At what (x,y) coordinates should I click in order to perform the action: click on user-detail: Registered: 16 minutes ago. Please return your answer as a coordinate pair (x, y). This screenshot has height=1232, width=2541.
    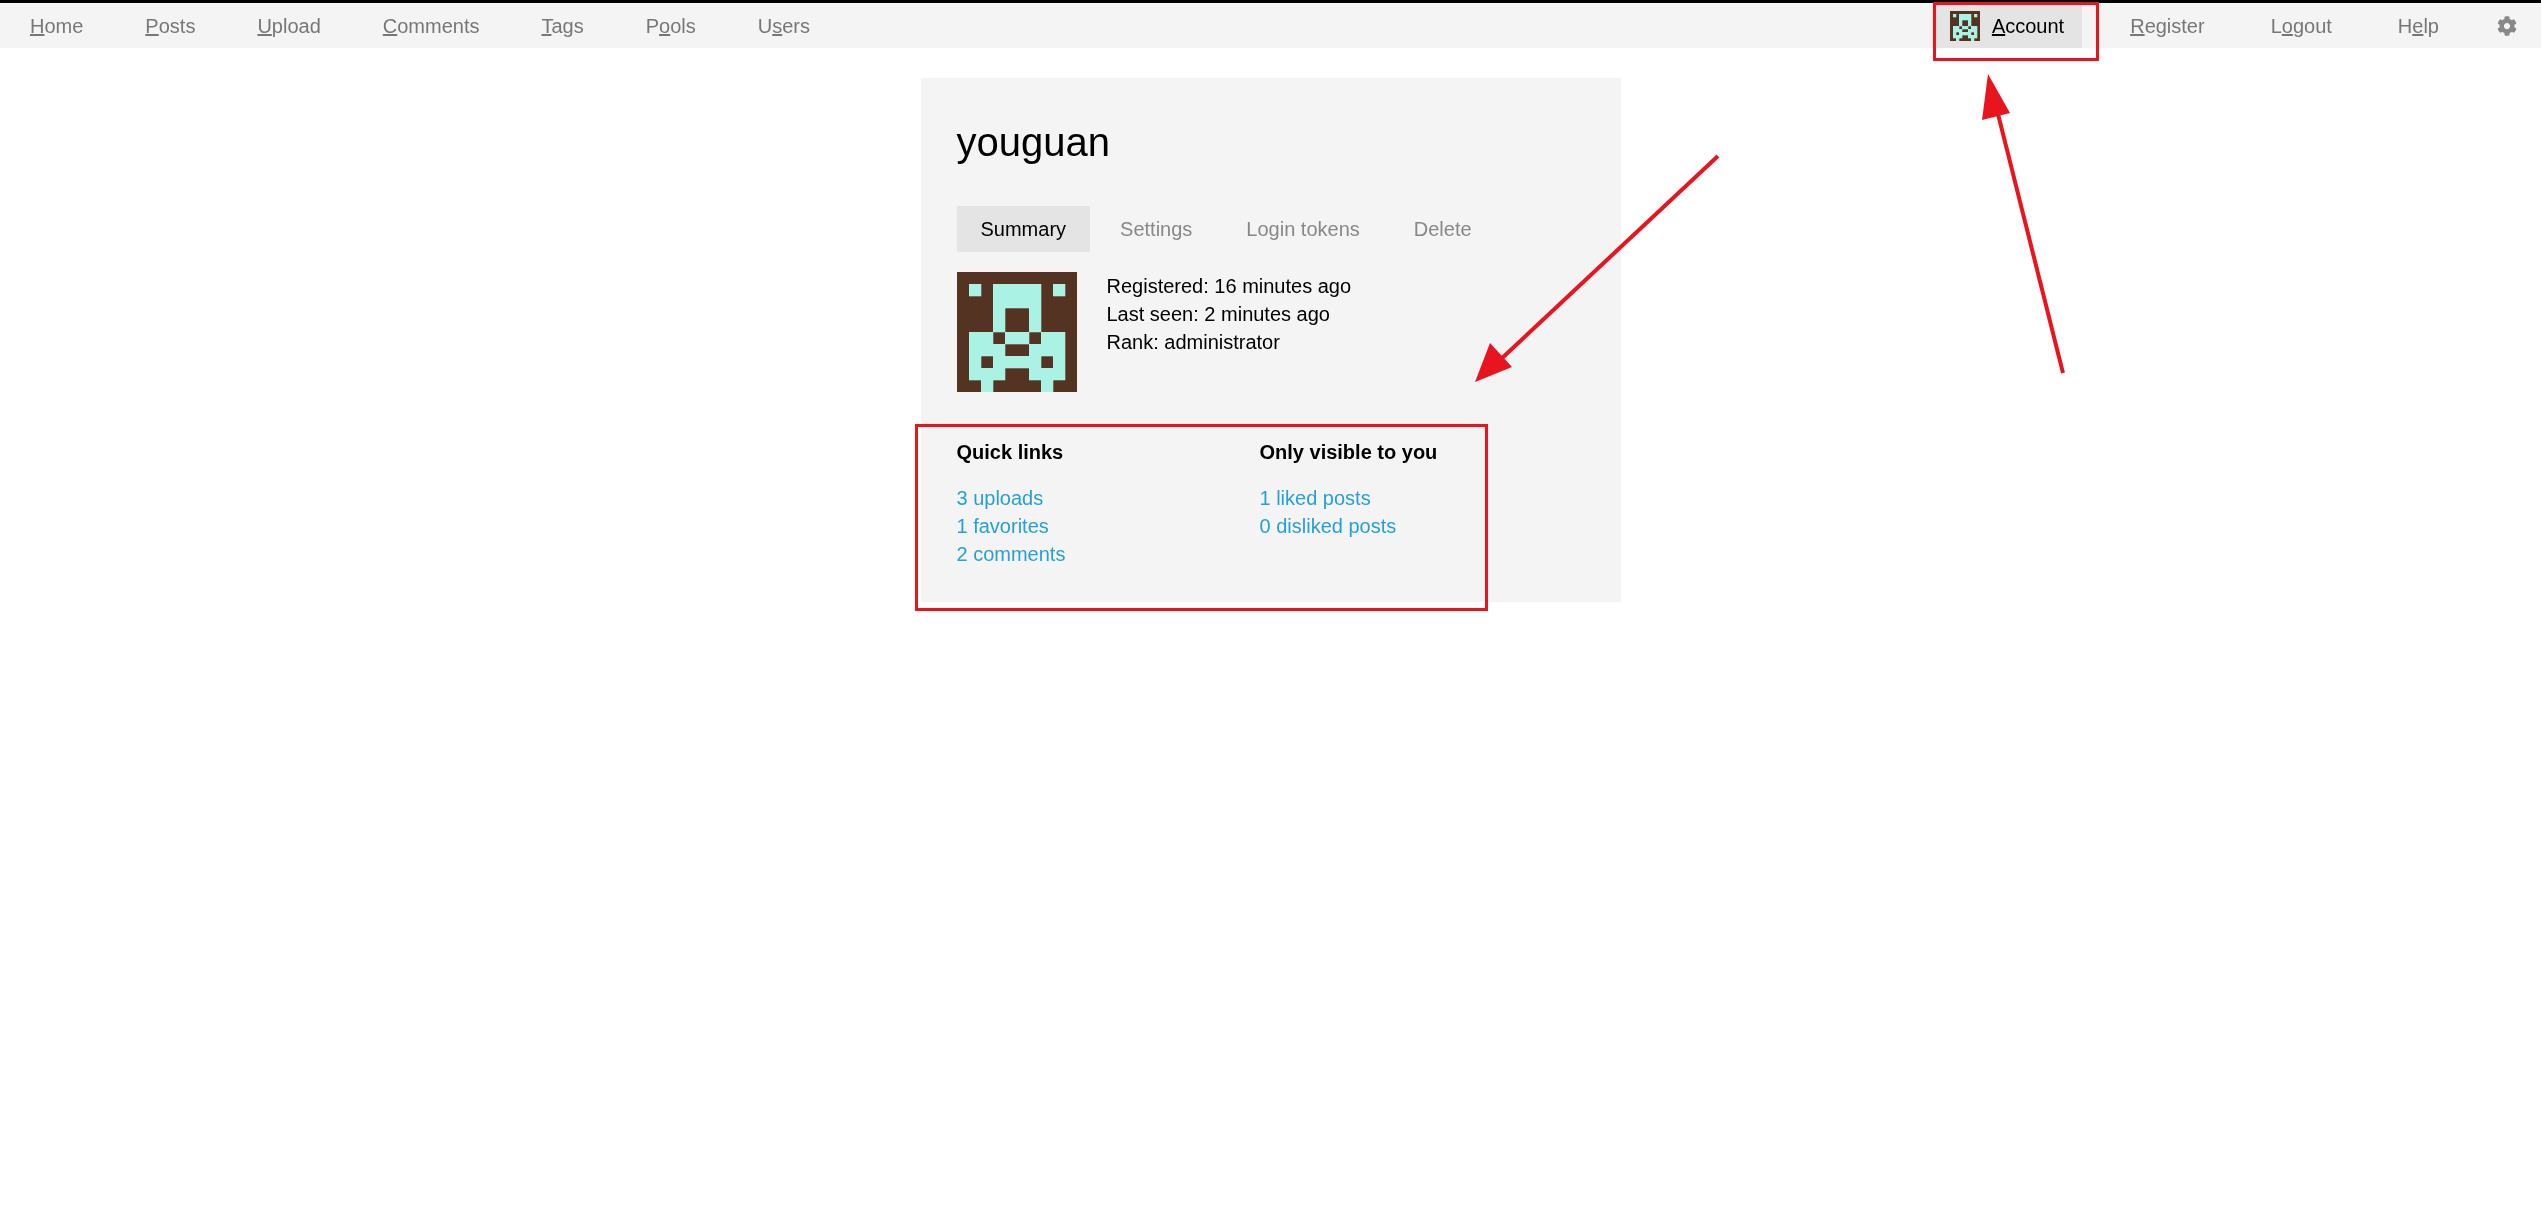
    Looking at the image, I should click on (1229, 286).